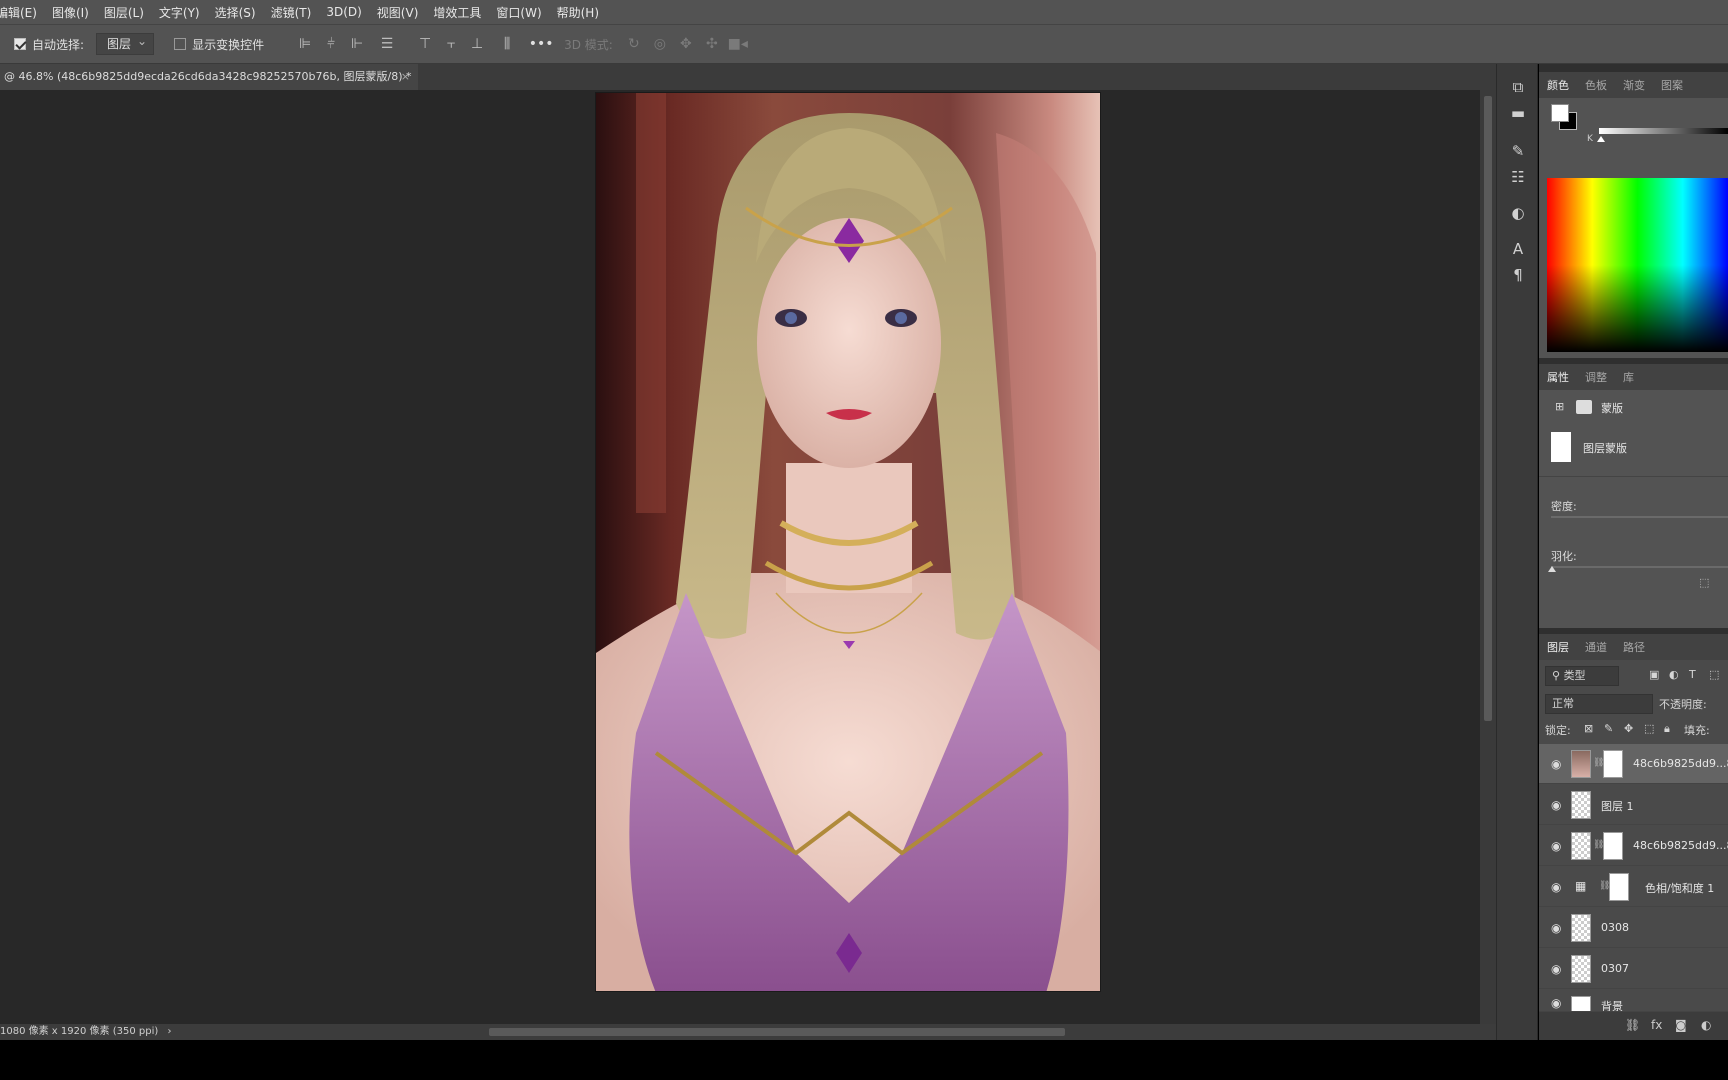 The width and height of the screenshot is (1728, 1080). Describe the element at coordinates (738, 44) in the screenshot. I see `3d-camera-icon: ■◂` at that location.